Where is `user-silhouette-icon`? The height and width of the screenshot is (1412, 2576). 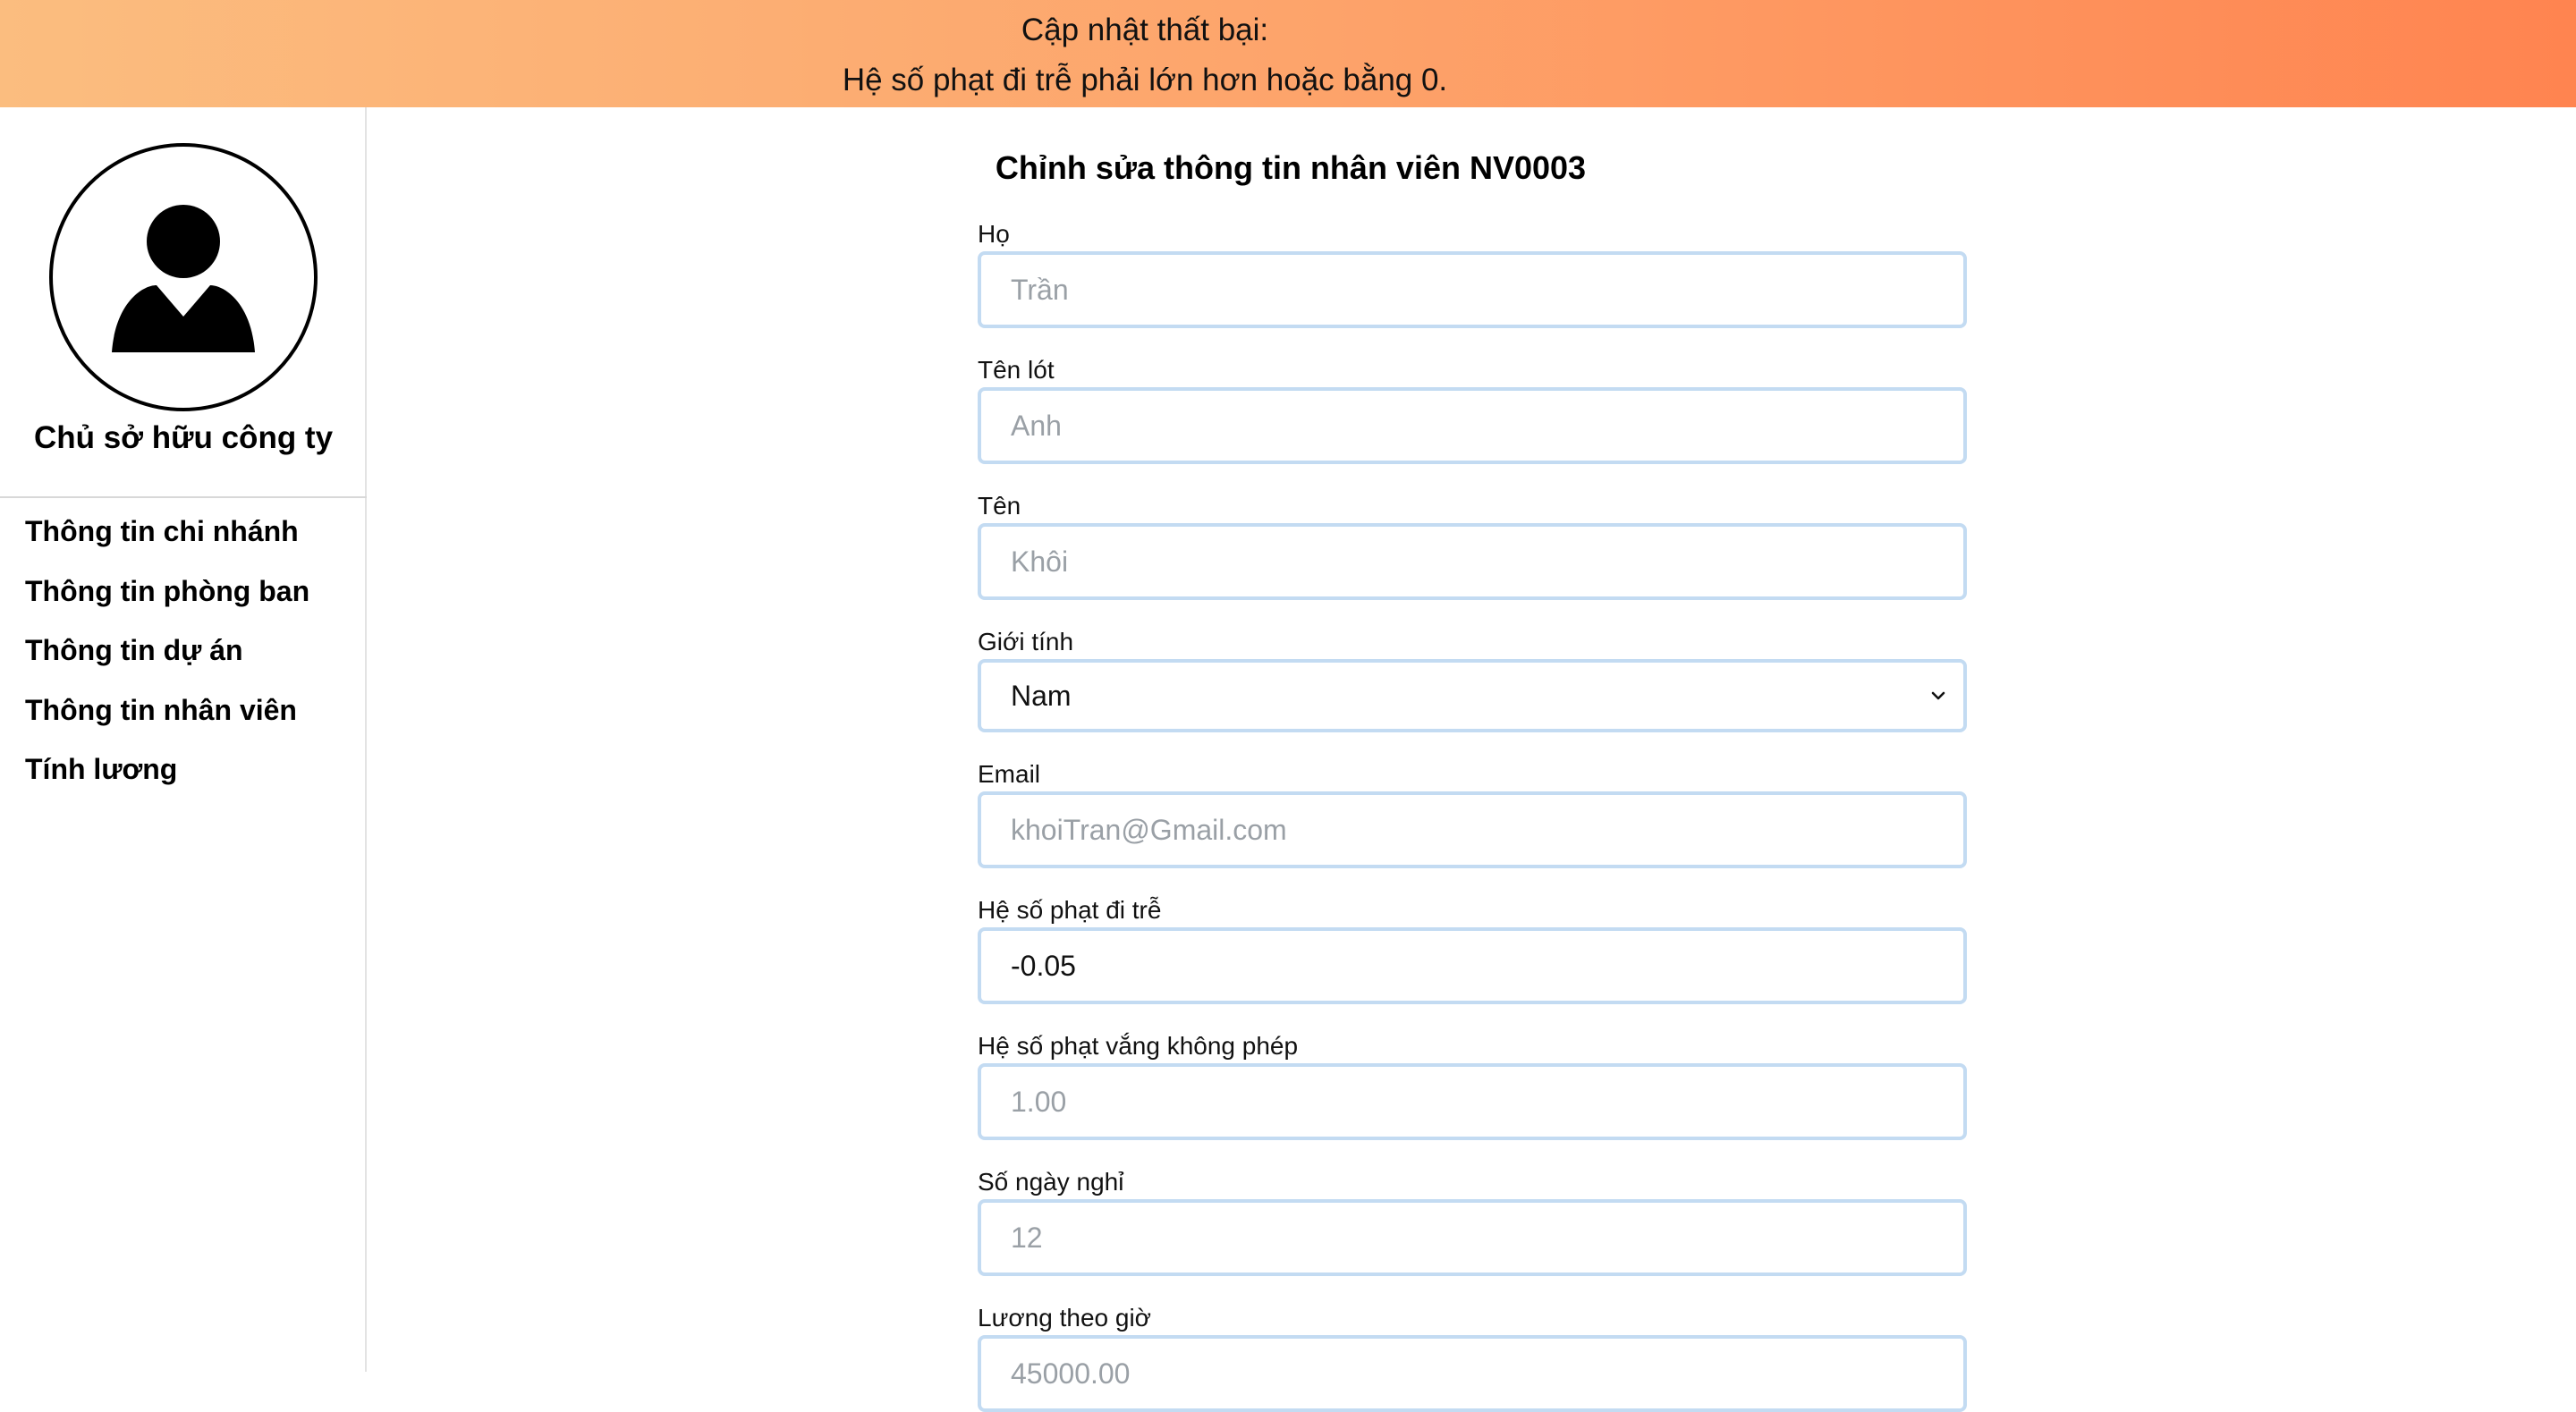 user-silhouette-icon is located at coordinates (183, 278).